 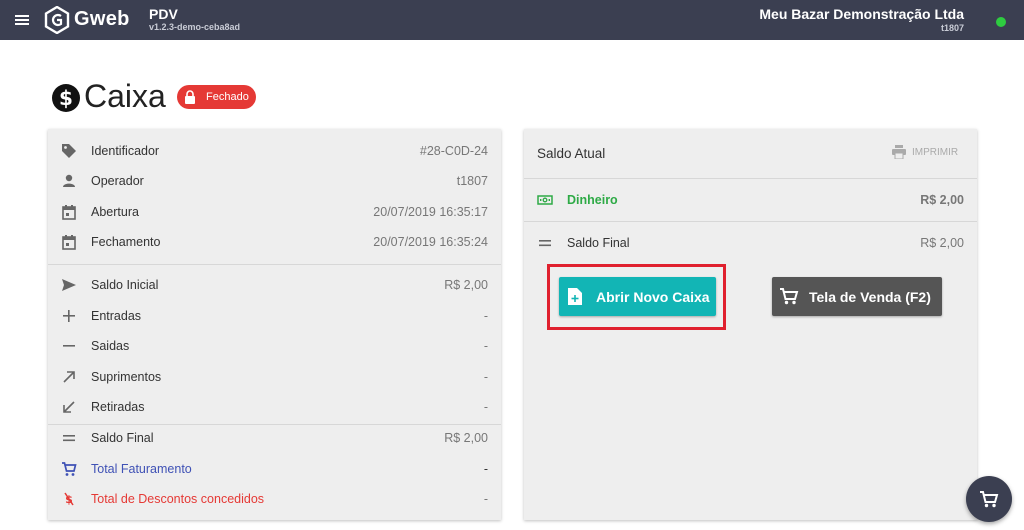 What do you see at coordinates (178, 499) in the screenshot?
I see `info-label: Total de Descontos concedidos` at bounding box center [178, 499].